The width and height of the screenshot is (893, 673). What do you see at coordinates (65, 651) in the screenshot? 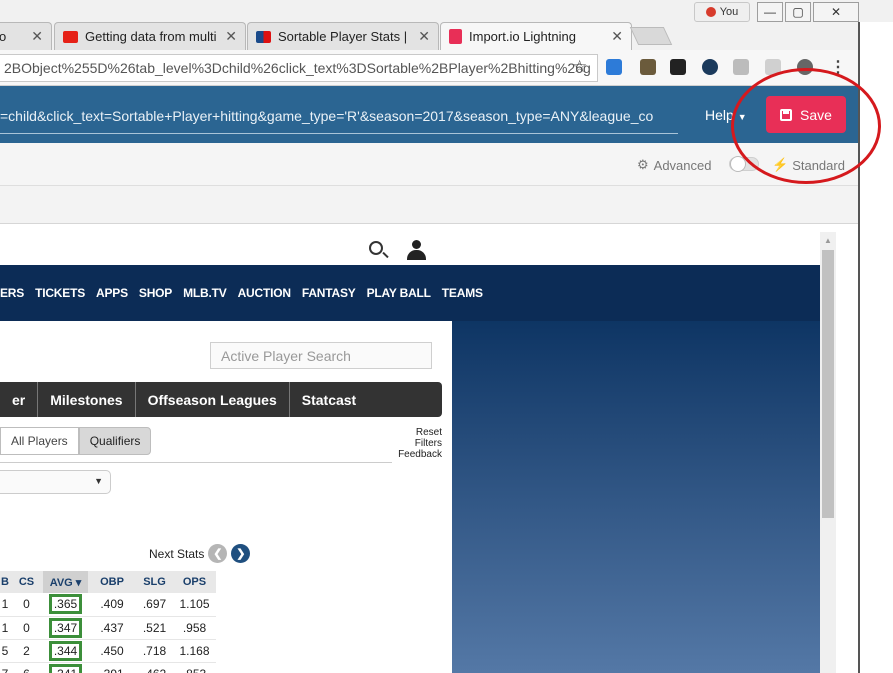
I see `cell-avg-highlighted: .344` at bounding box center [65, 651].